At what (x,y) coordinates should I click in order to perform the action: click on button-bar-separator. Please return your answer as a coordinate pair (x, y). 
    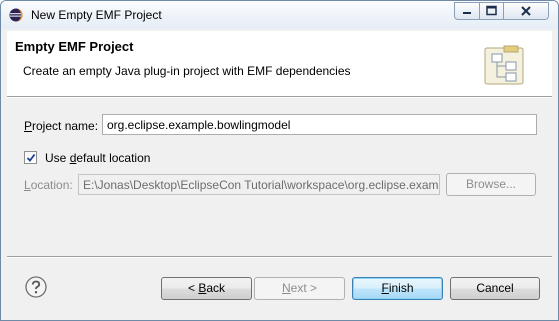
    Looking at the image, I should click on (279, 257).